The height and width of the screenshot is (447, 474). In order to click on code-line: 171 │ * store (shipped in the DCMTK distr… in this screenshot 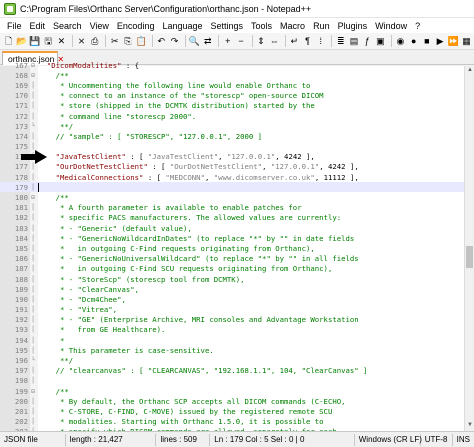, I will do `click(232, 106)`.